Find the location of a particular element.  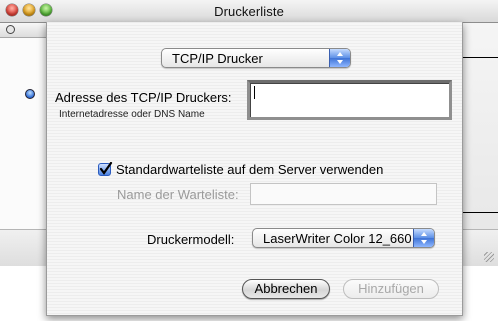

protocol-popup: TCP/IP Drucker is located at coordinates (256, 58).